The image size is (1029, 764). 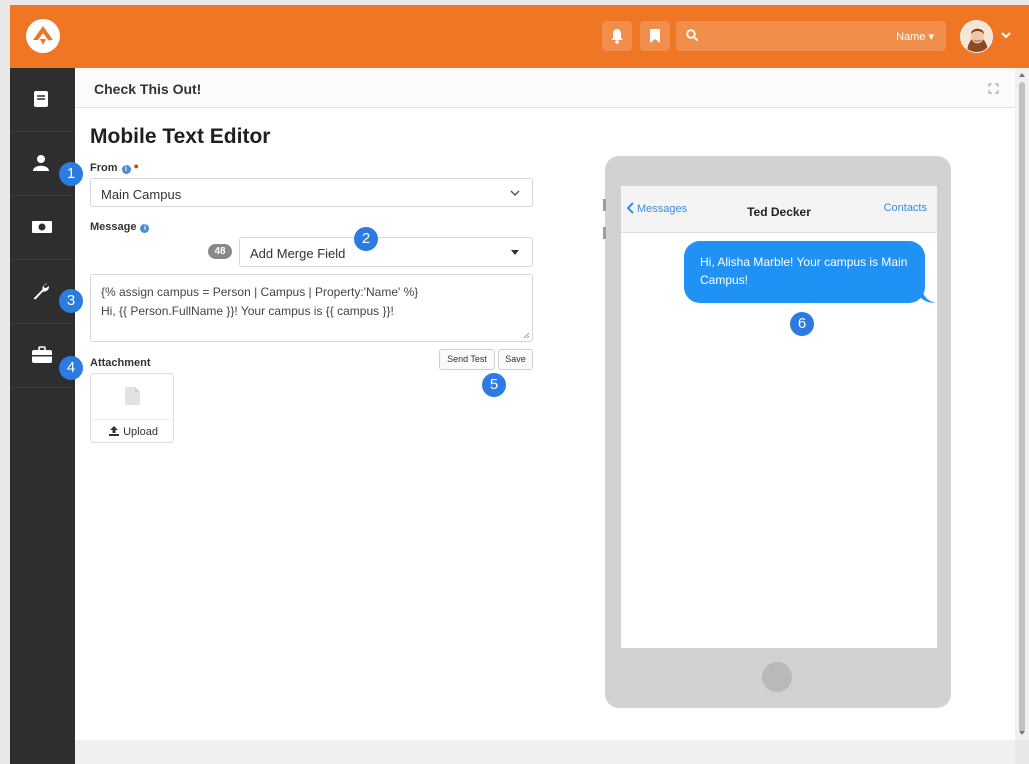 I want to click on callout-marker: 1, so click(x=71, y=174).